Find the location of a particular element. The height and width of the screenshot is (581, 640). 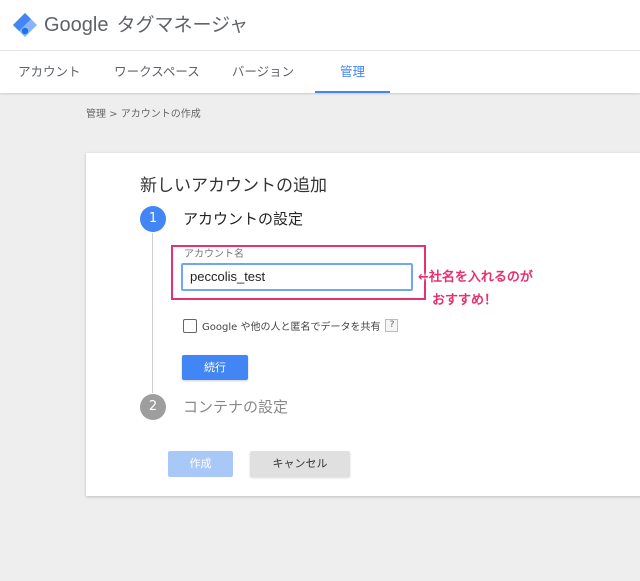

step-connector-line is located at coordinates (152, 313).